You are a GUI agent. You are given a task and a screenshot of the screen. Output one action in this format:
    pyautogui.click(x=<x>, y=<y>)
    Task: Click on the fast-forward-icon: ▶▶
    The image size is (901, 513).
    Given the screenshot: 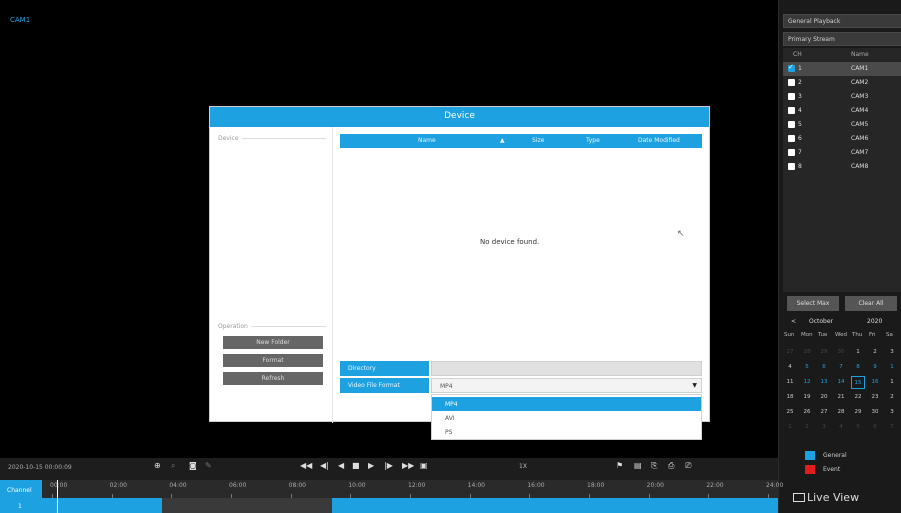 What is the action you would take?
    pyautogui.click(x=408, y=465)
    